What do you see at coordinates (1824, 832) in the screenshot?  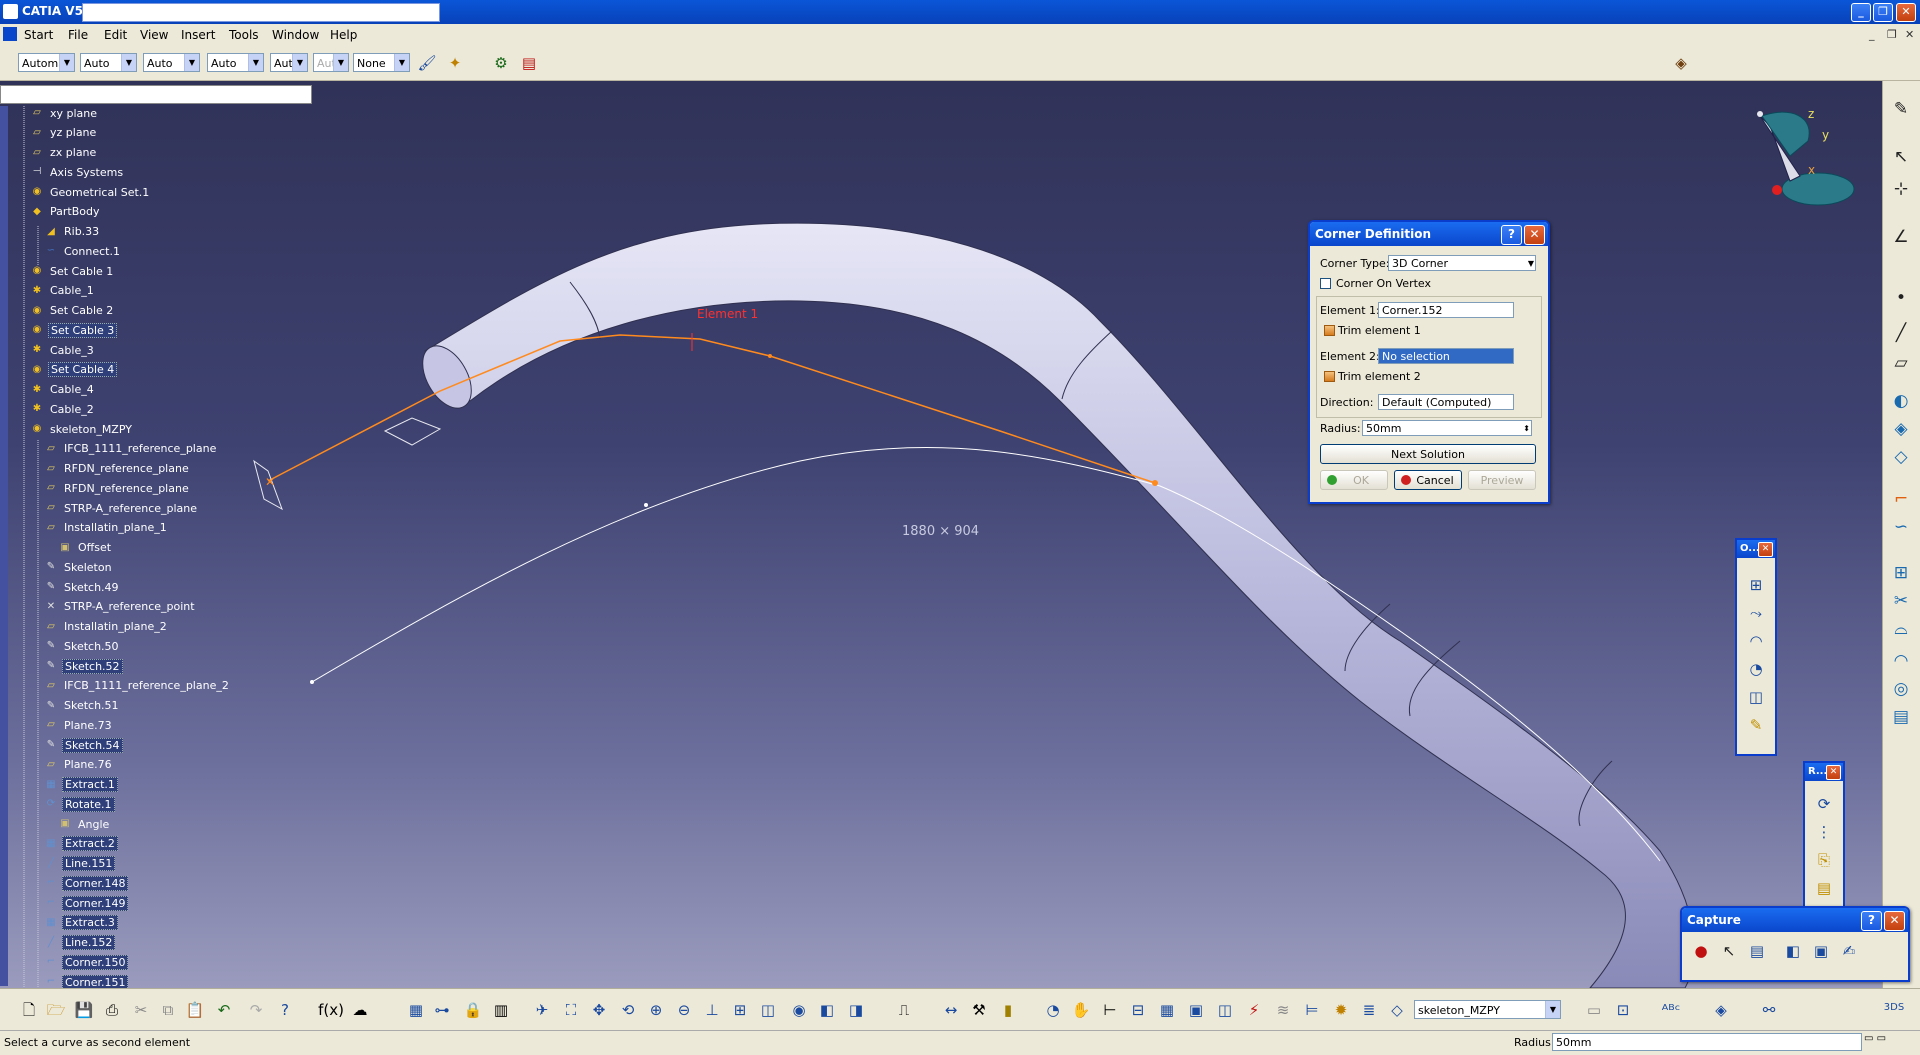 I see `pattern-icon: ⋮` at bounding box center [1824, 832].